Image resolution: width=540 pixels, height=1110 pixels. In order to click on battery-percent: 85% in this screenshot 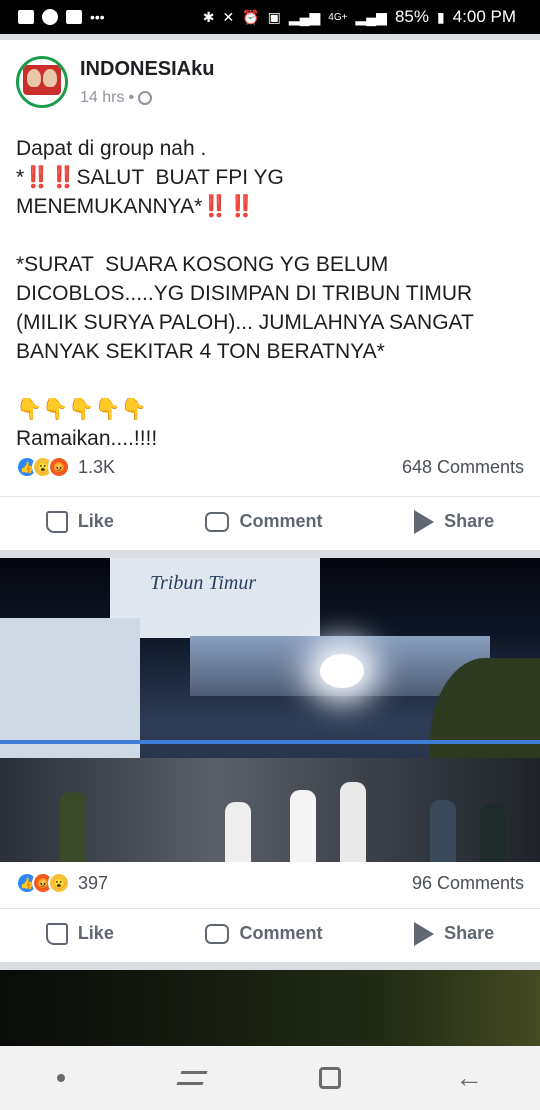, I will do `click(411, 16)`.